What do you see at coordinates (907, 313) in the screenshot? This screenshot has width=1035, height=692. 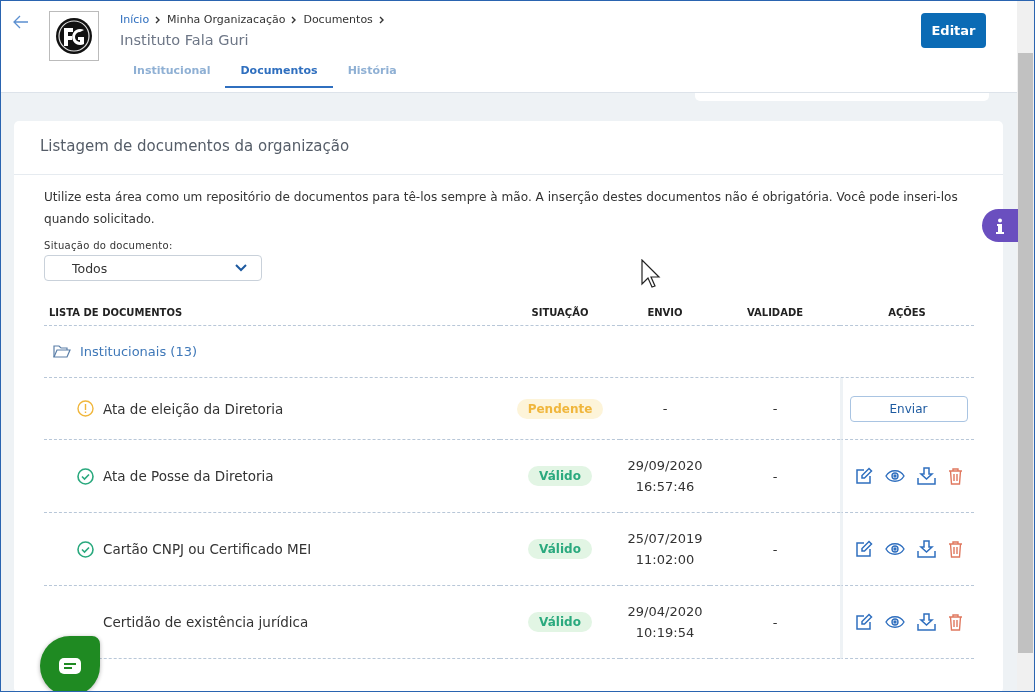 I see `column-header: AÇÕES` at bounding box center [907, 313].